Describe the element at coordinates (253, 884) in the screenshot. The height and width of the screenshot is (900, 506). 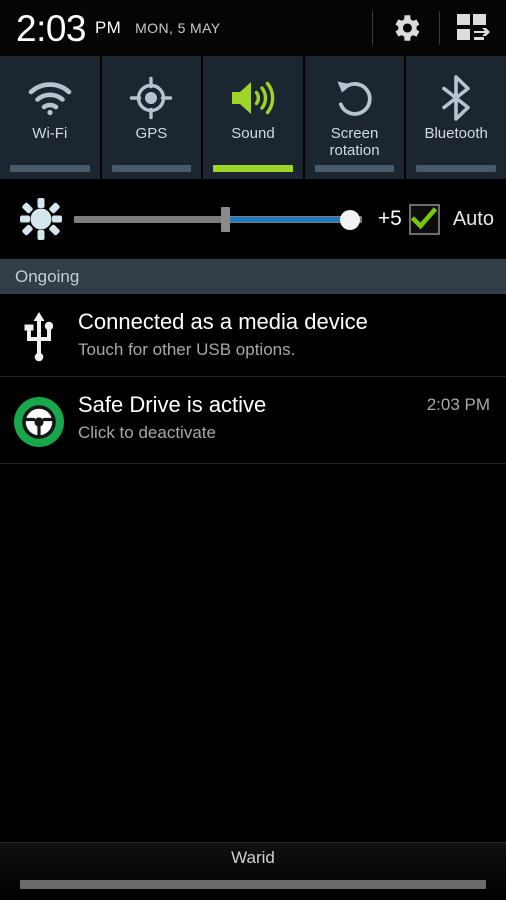
I see `drag-handle` at that location.